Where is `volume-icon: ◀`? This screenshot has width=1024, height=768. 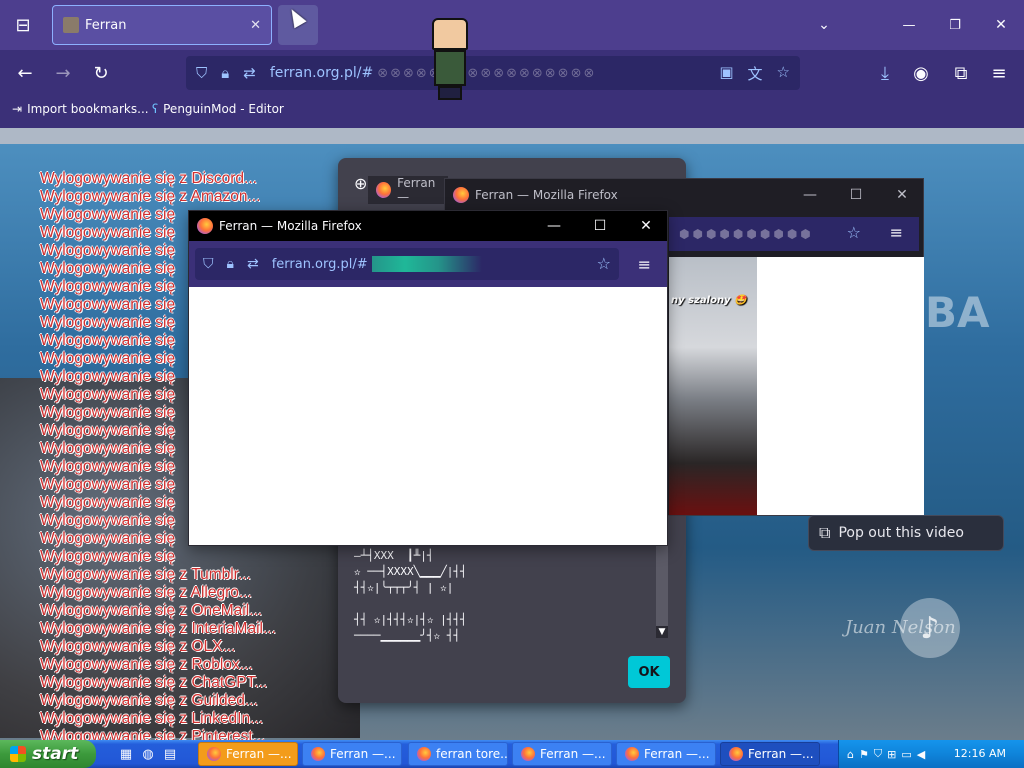 volume-icon: ◀ is located at coordinates (921, 754).